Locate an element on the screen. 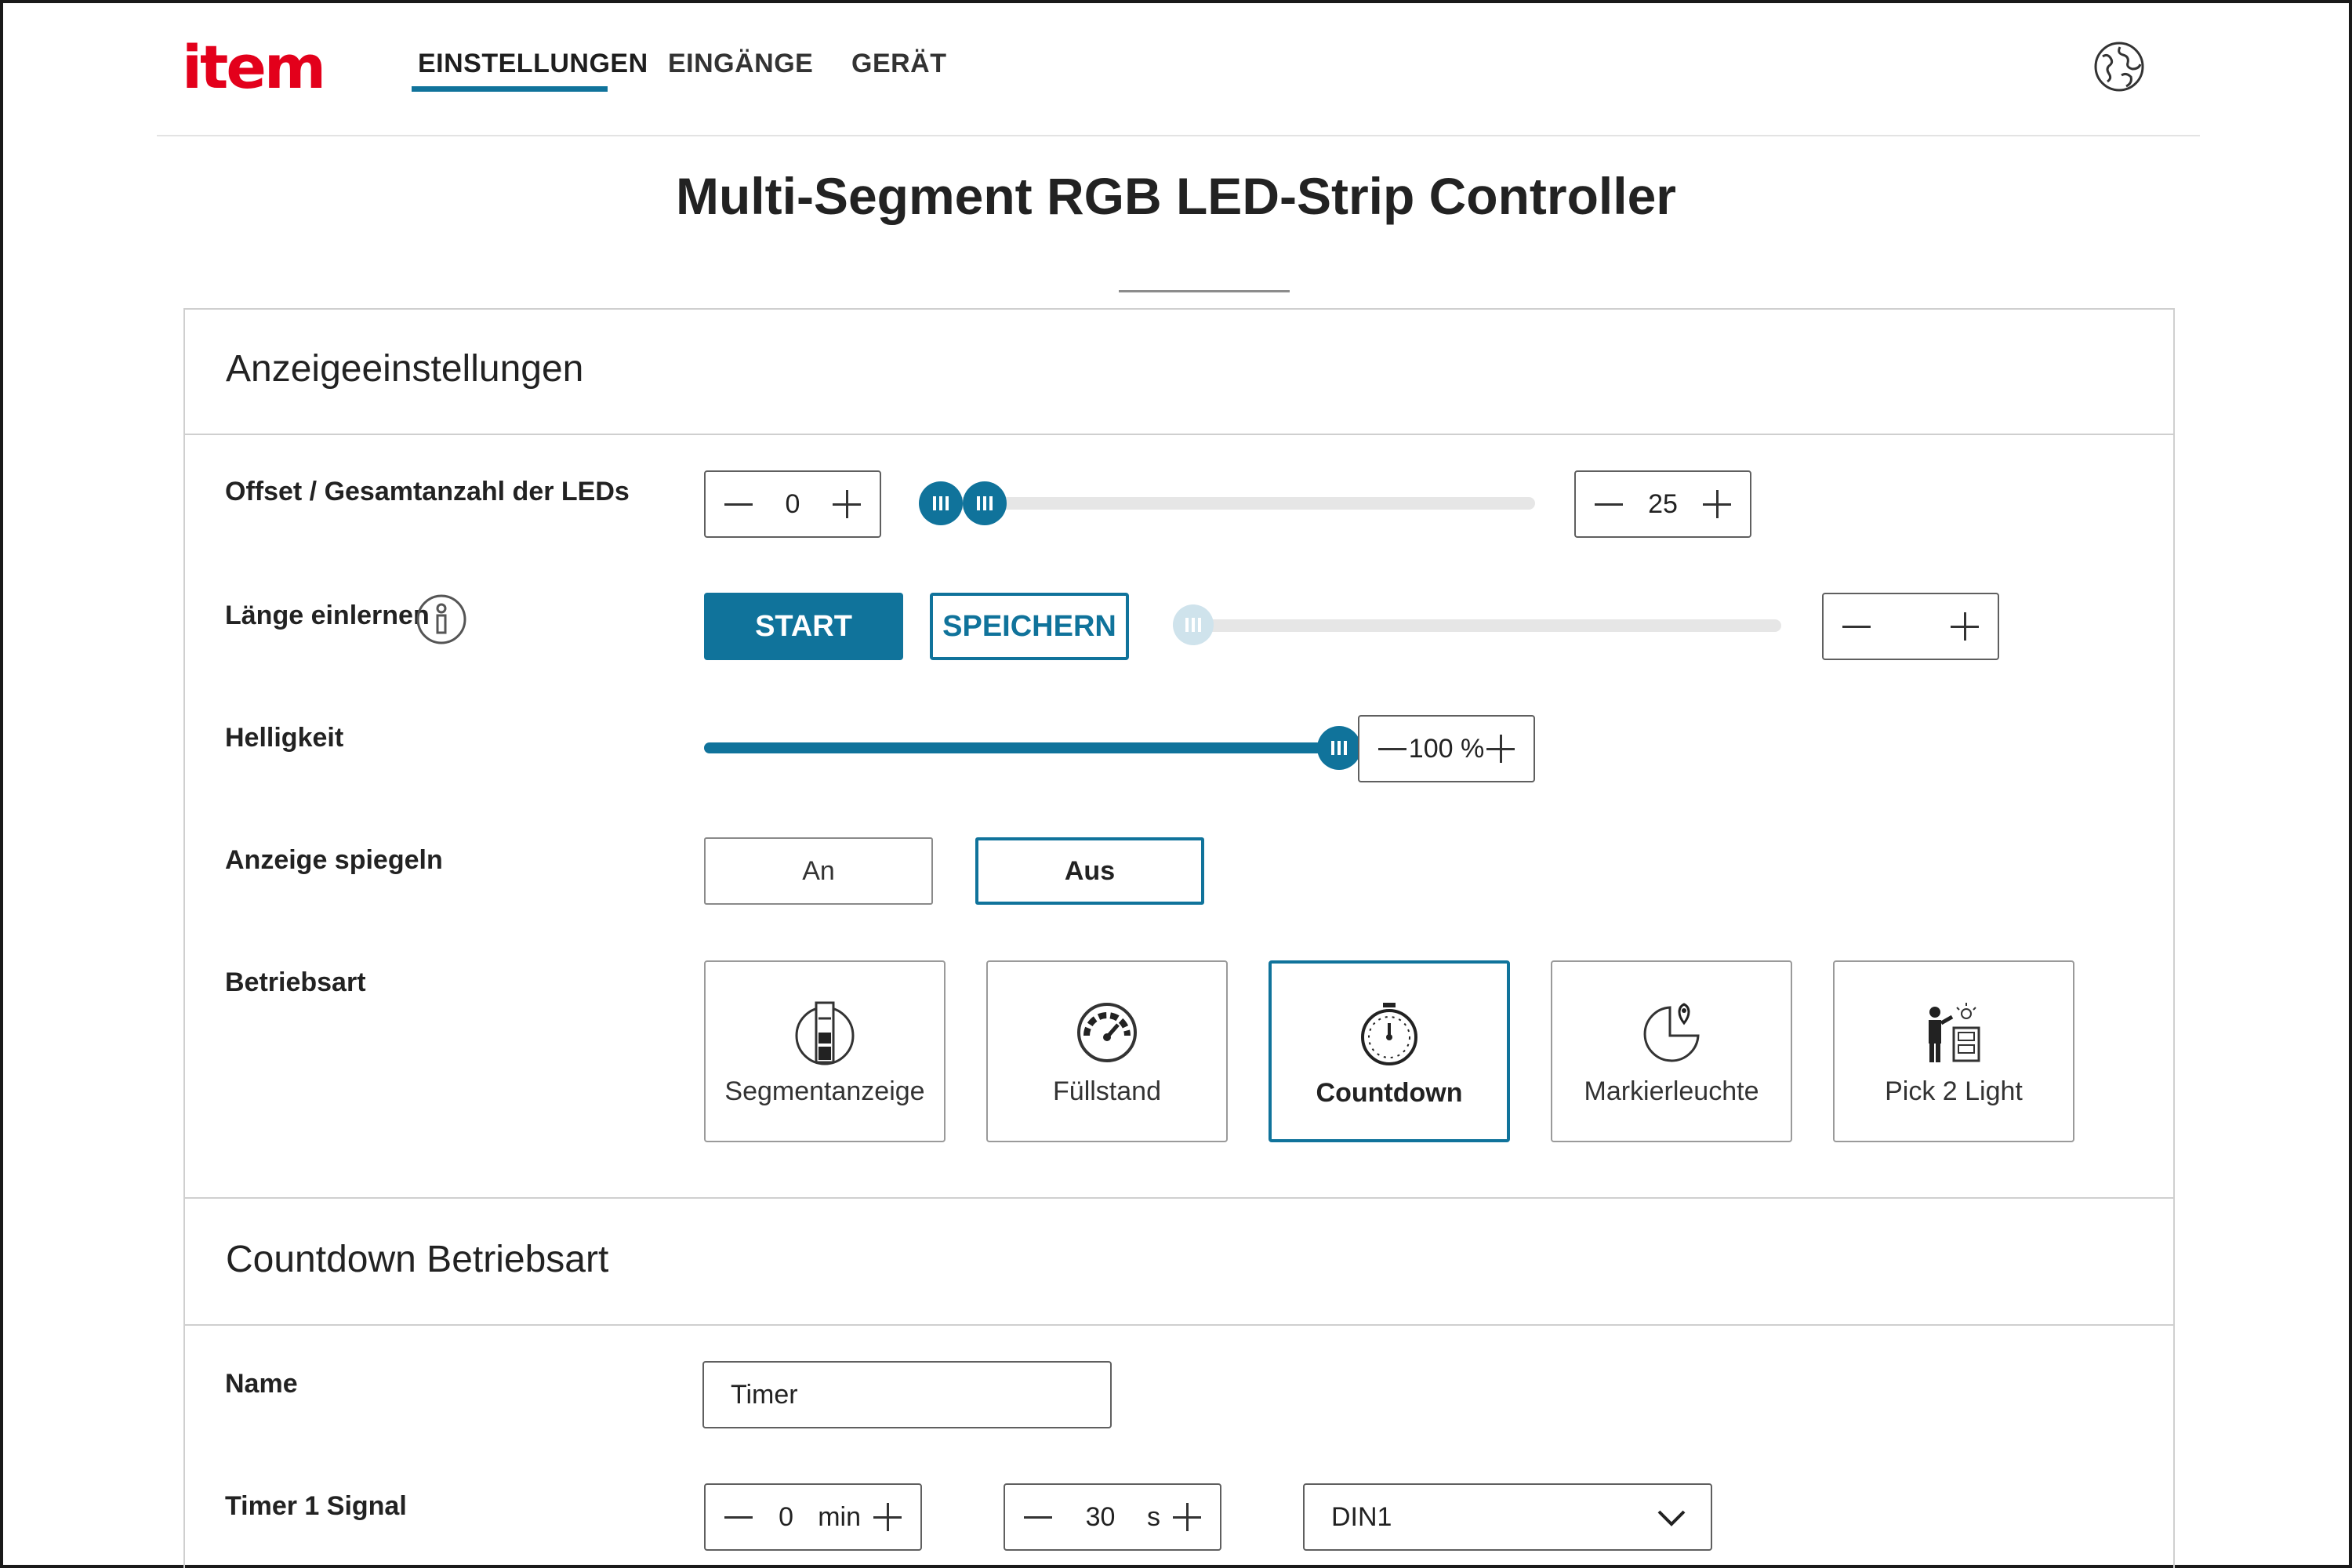  mirror-off-button: Aus is located at coordinates (1089, 871).